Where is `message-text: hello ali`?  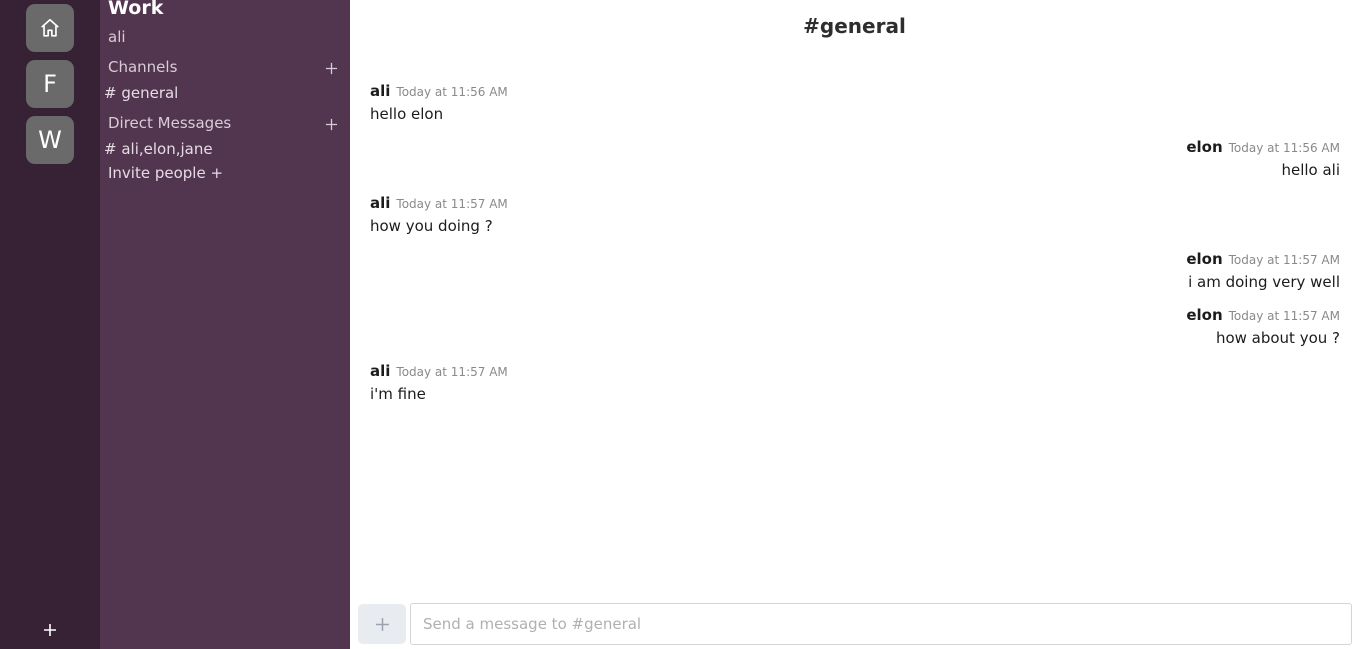
message-text: hello ali is located at coordinates (1310, 170).